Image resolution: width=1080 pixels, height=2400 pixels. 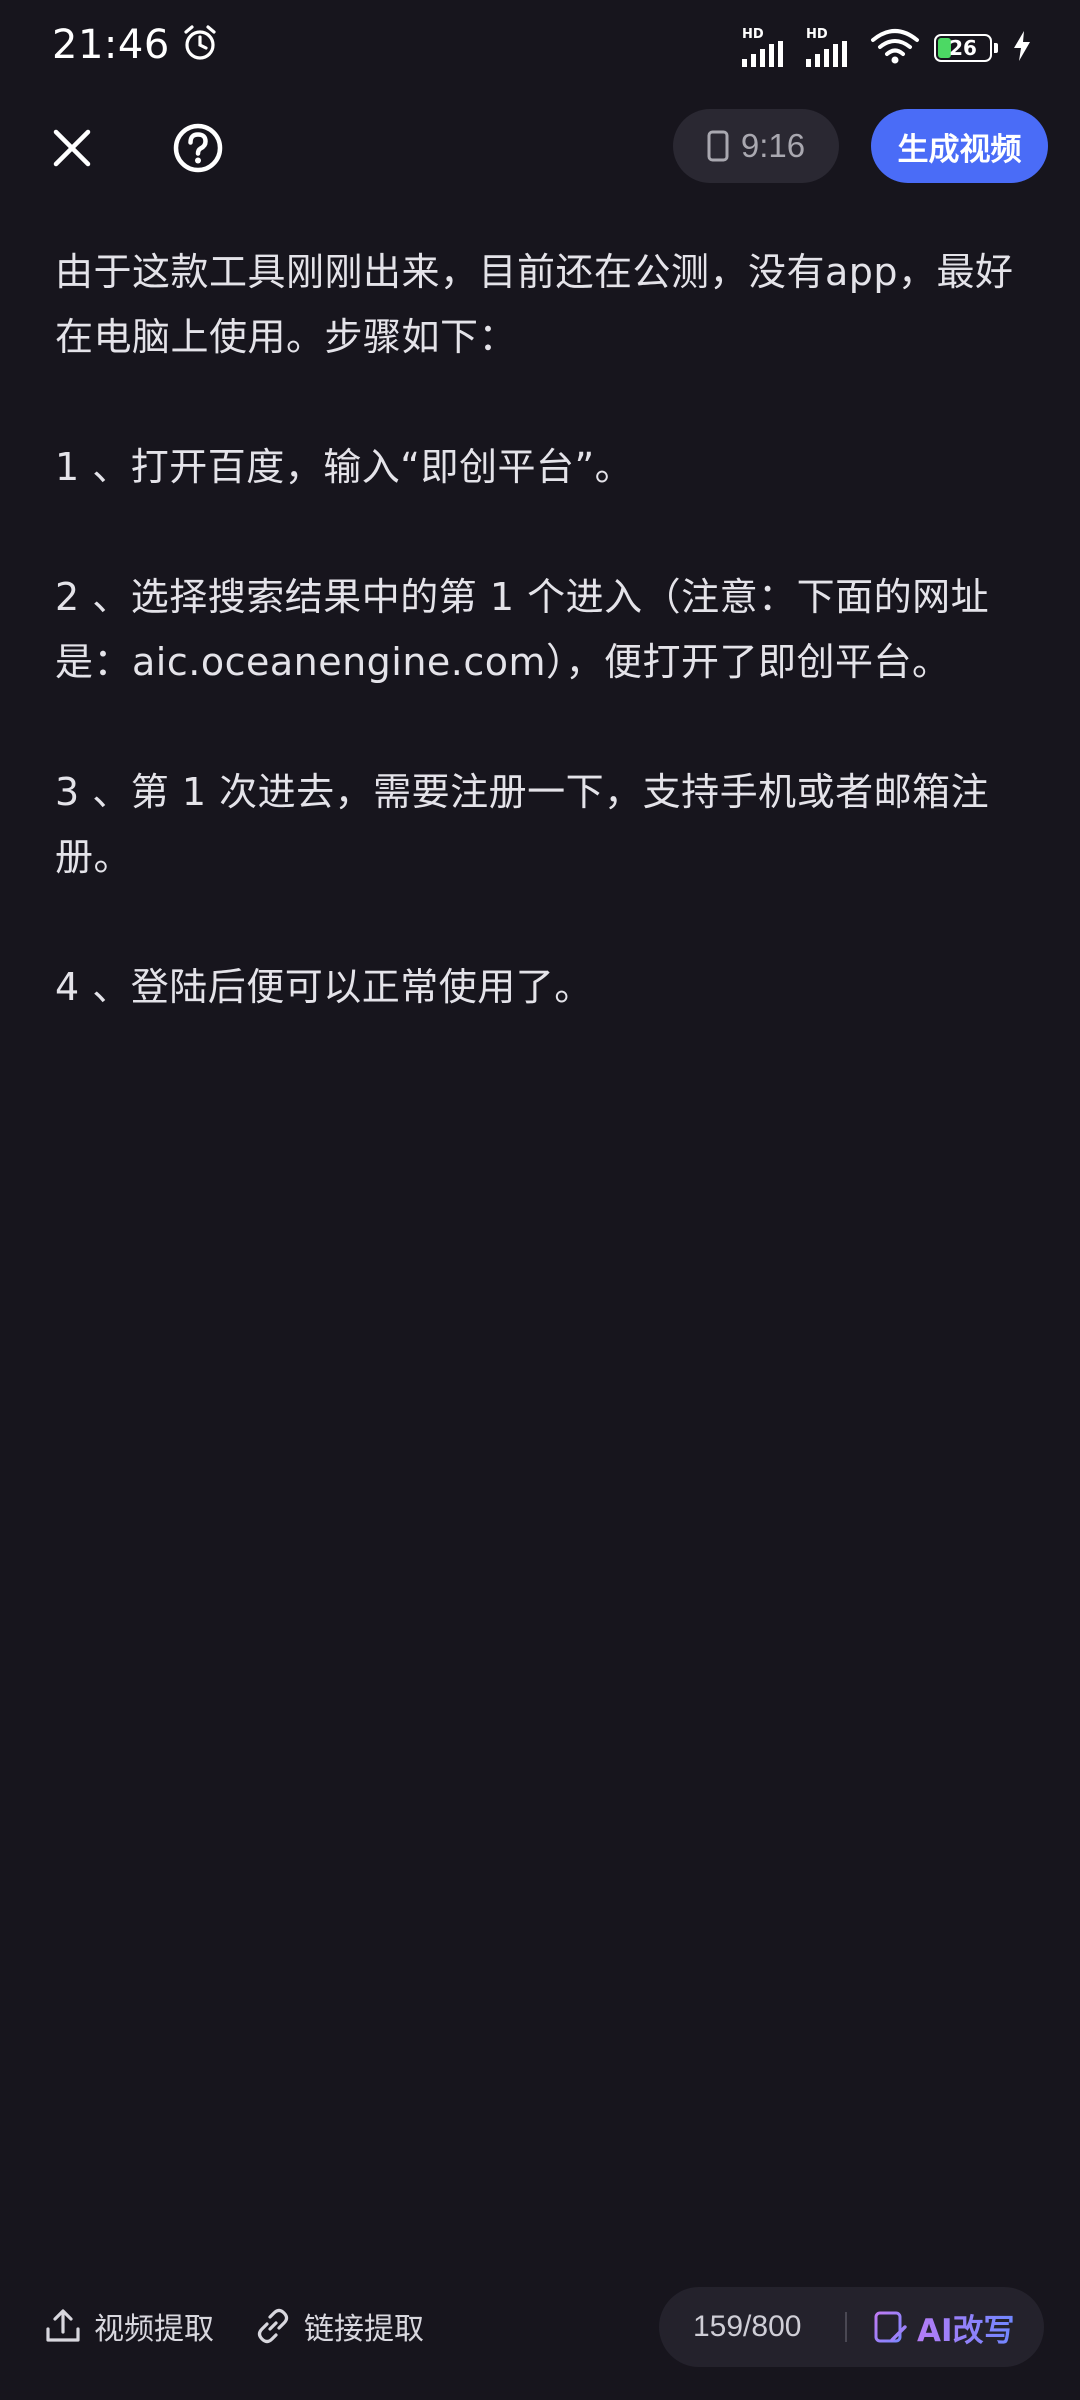 What do you see at coordinates (540, 52) in the screenshot?
I see `status-bar: 21:46 HD HD 26` at bounding box center [540, 52].